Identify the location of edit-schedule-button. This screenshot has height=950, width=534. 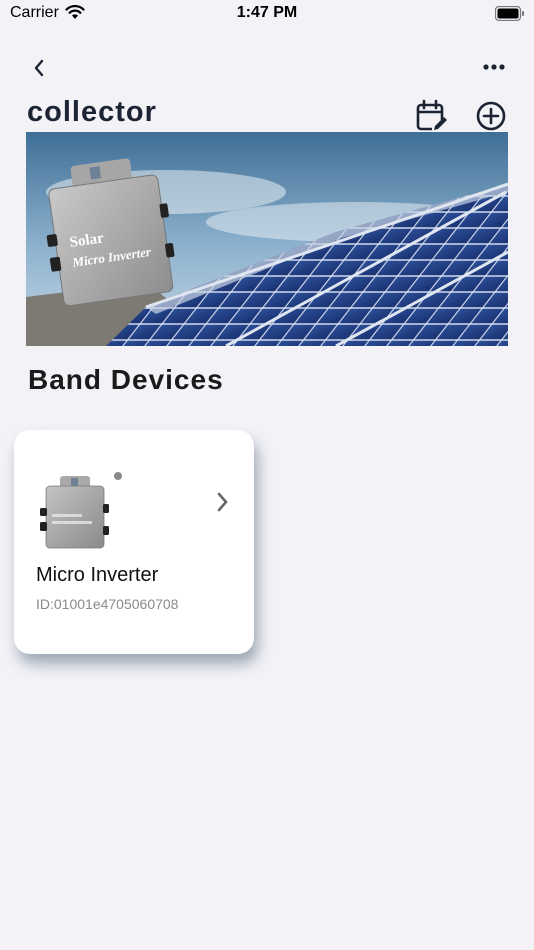
(432, 116).